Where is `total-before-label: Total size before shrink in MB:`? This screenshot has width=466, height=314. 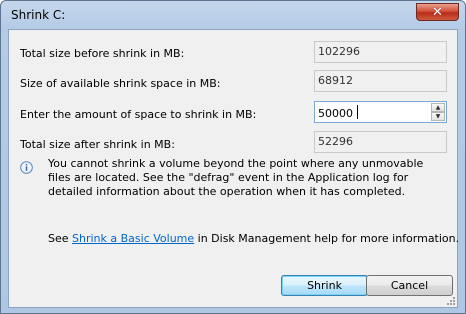
total-before-label: Total size before shrink in MB: is located at coordinates (102, 53).